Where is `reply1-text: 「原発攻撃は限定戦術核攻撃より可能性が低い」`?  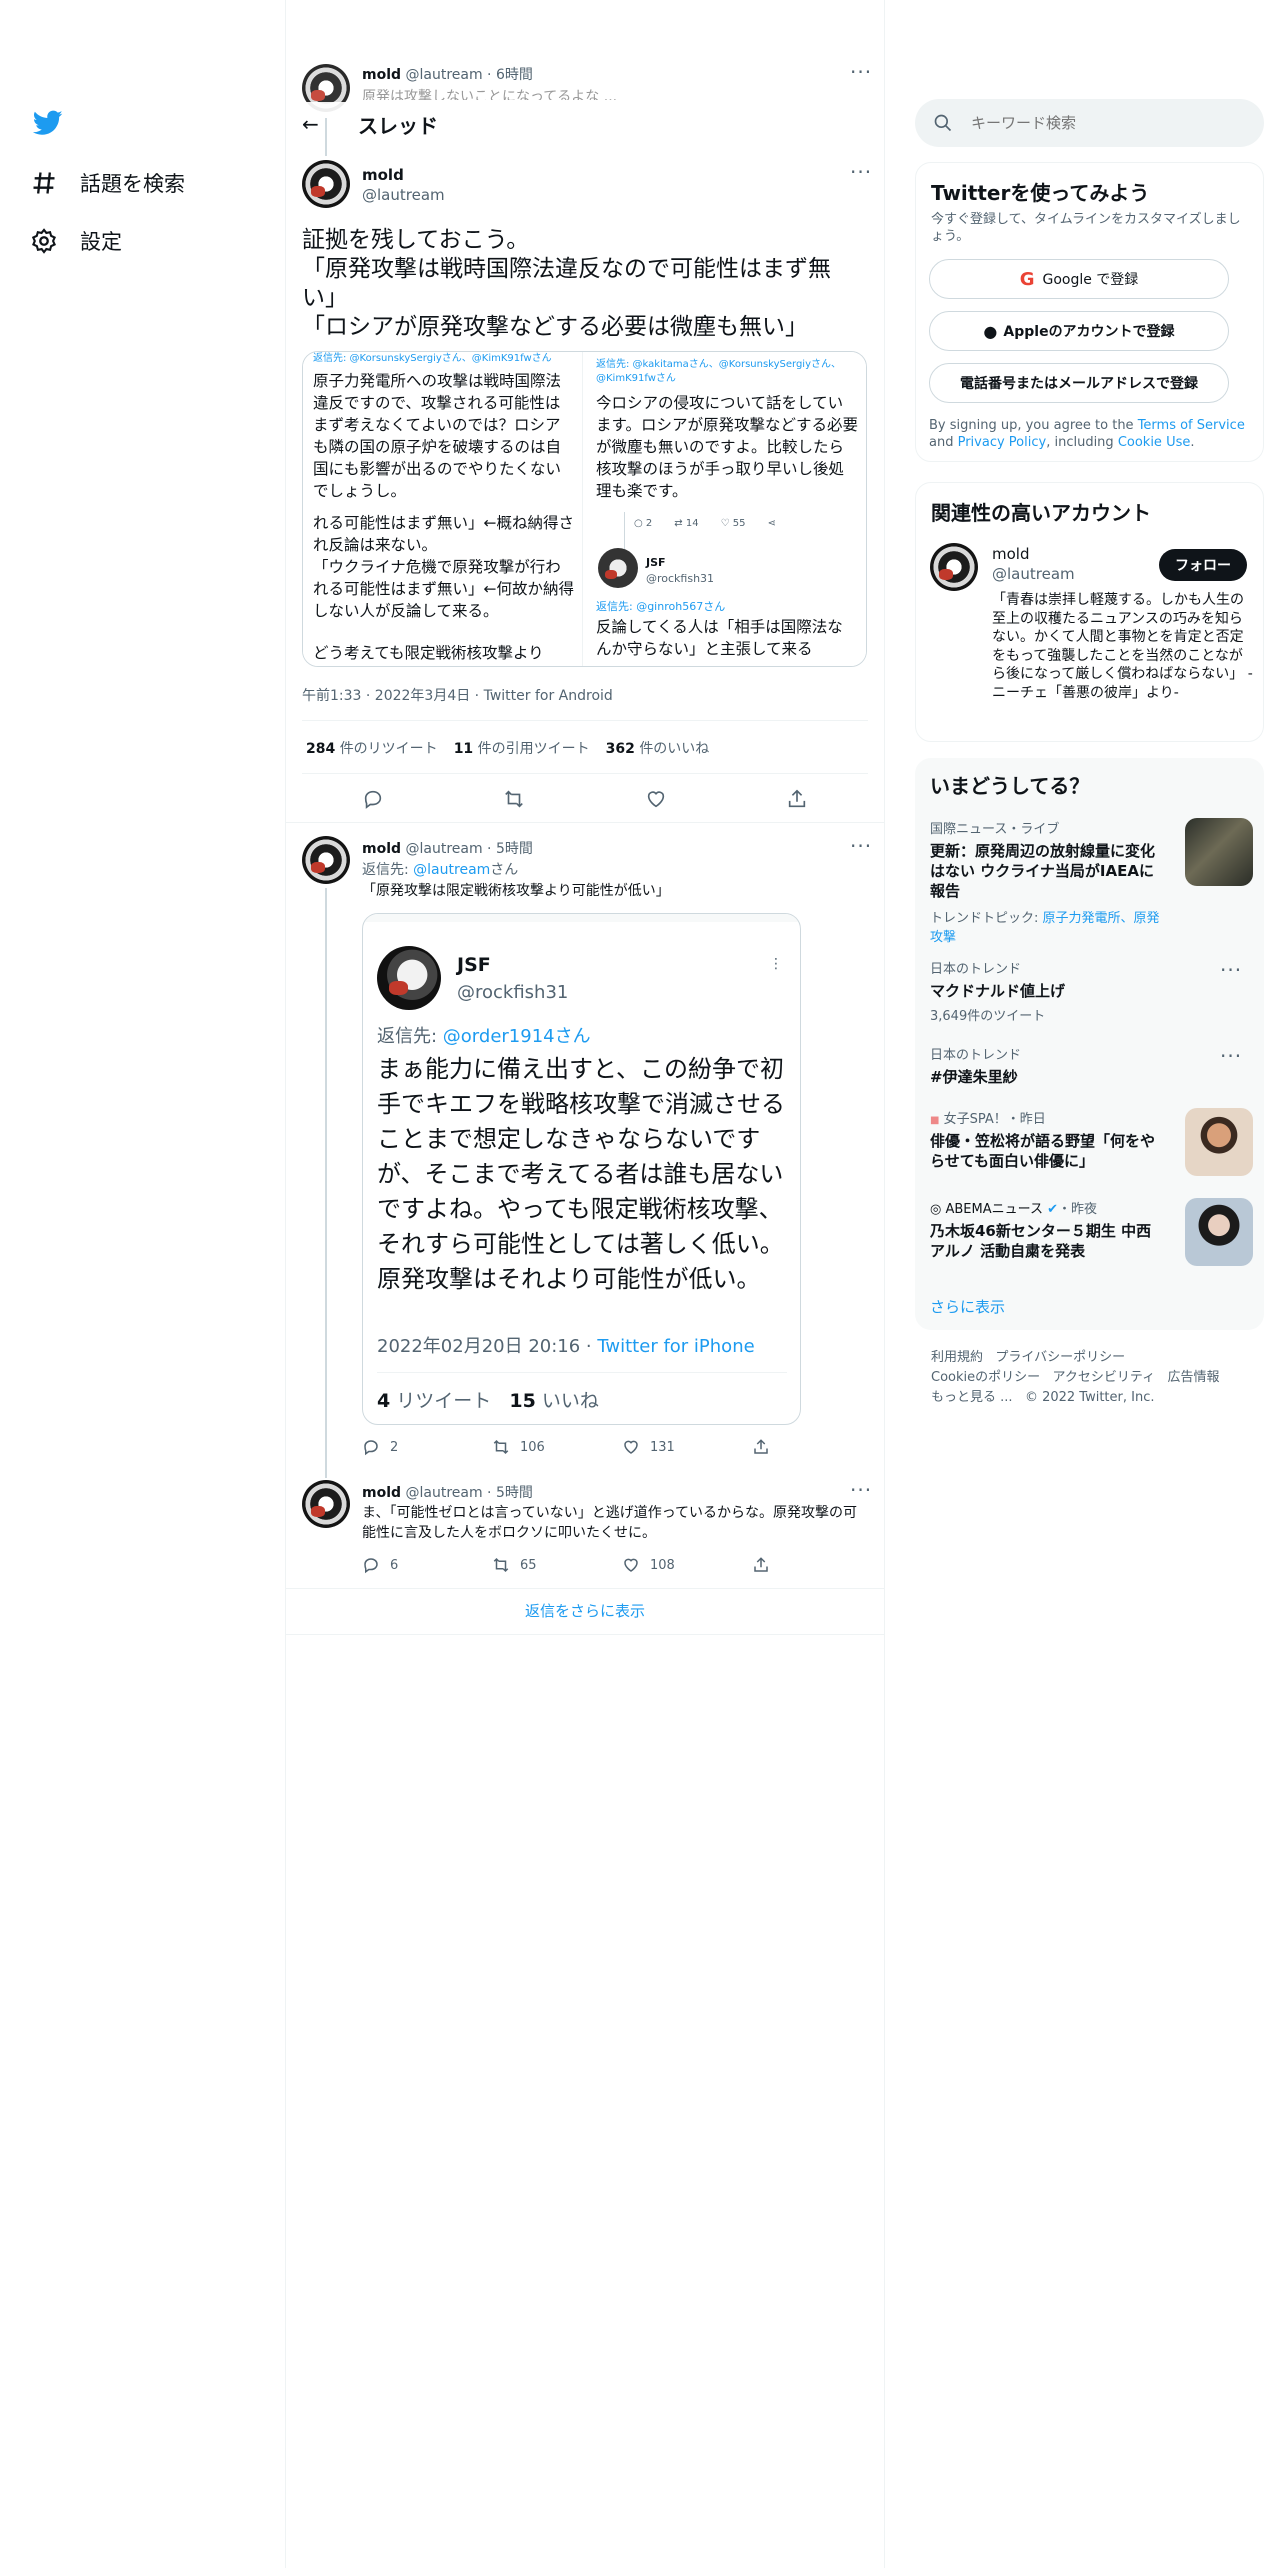 reply1-text: 「原発攻撃は限定戦術核攻撃より可能性が低い」 is located at coordinates (516, 891).